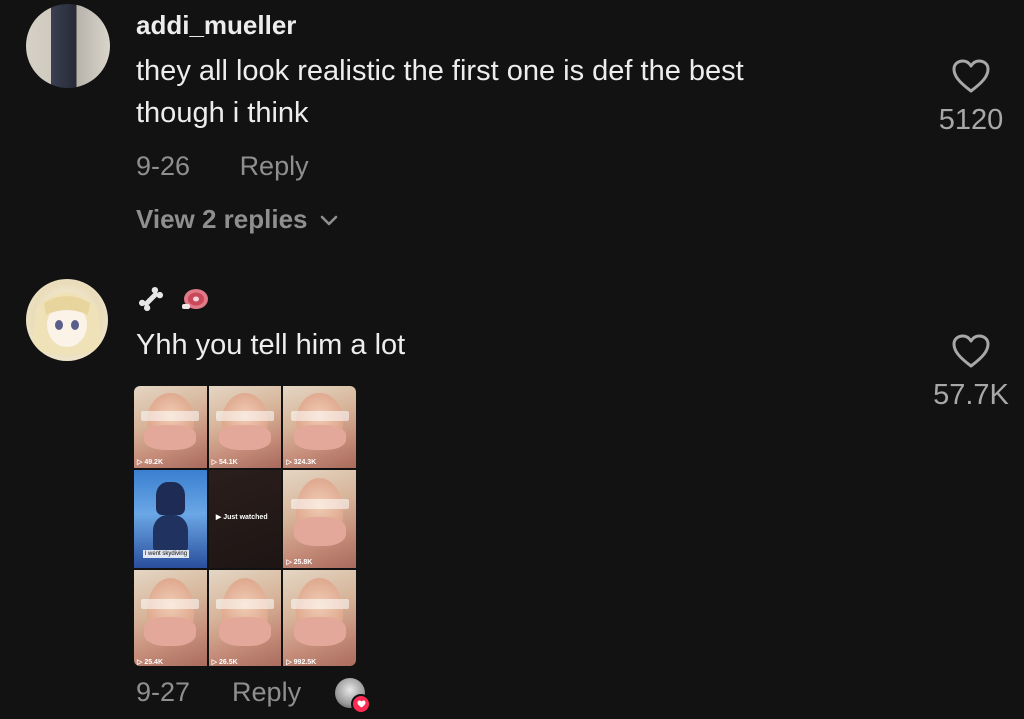 This screenshot has height=719, width=1024. I want to click on grid-tile: ▶ Just watched, so click(245, 519).